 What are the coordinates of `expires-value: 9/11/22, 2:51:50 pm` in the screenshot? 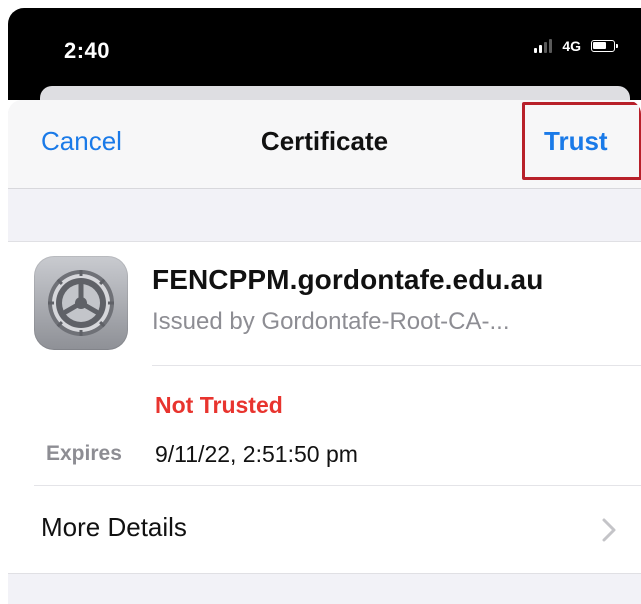 It's located at (256, 454).